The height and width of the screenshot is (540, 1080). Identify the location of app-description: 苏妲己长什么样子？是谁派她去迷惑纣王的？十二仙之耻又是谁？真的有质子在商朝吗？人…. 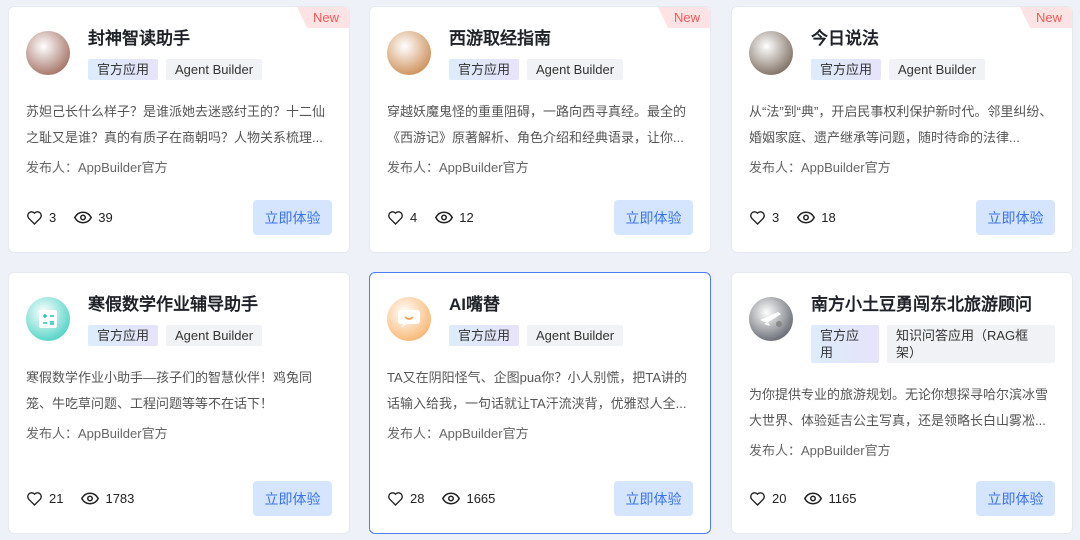
(176, 124).